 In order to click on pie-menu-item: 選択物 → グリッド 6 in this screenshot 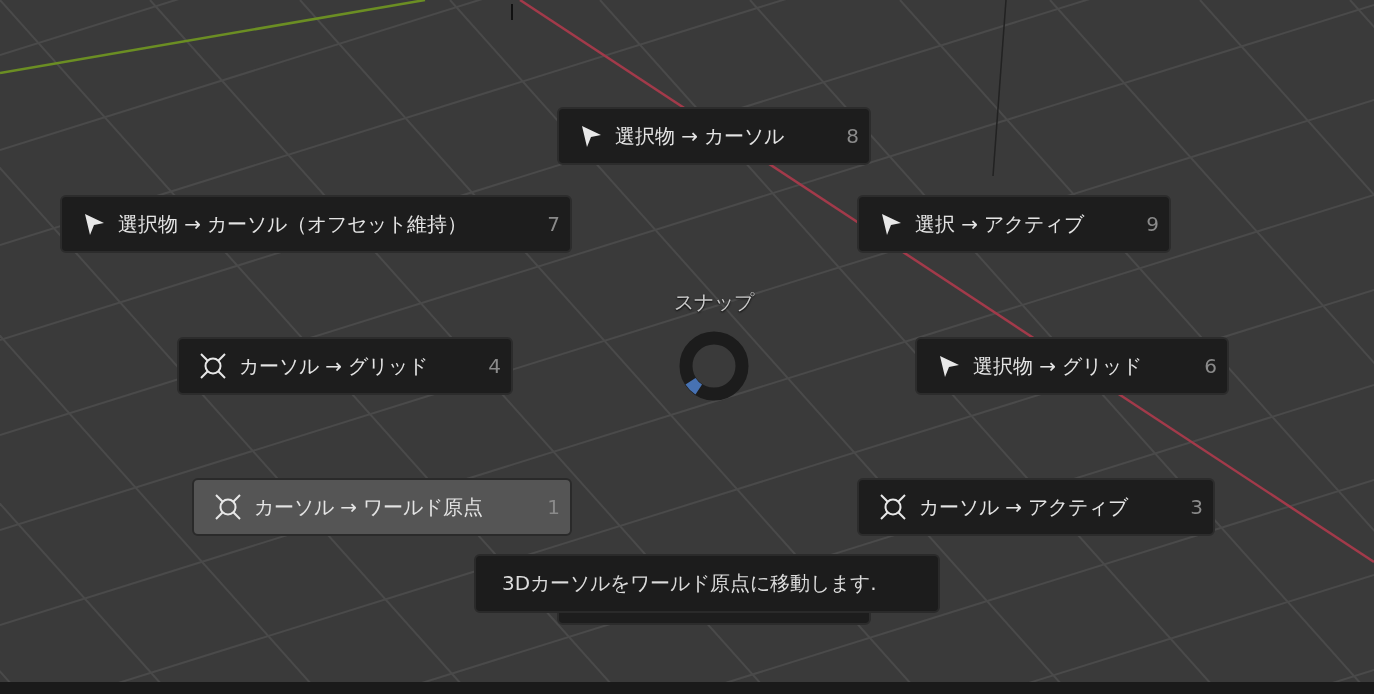, I will do `click(1072, 366)`.